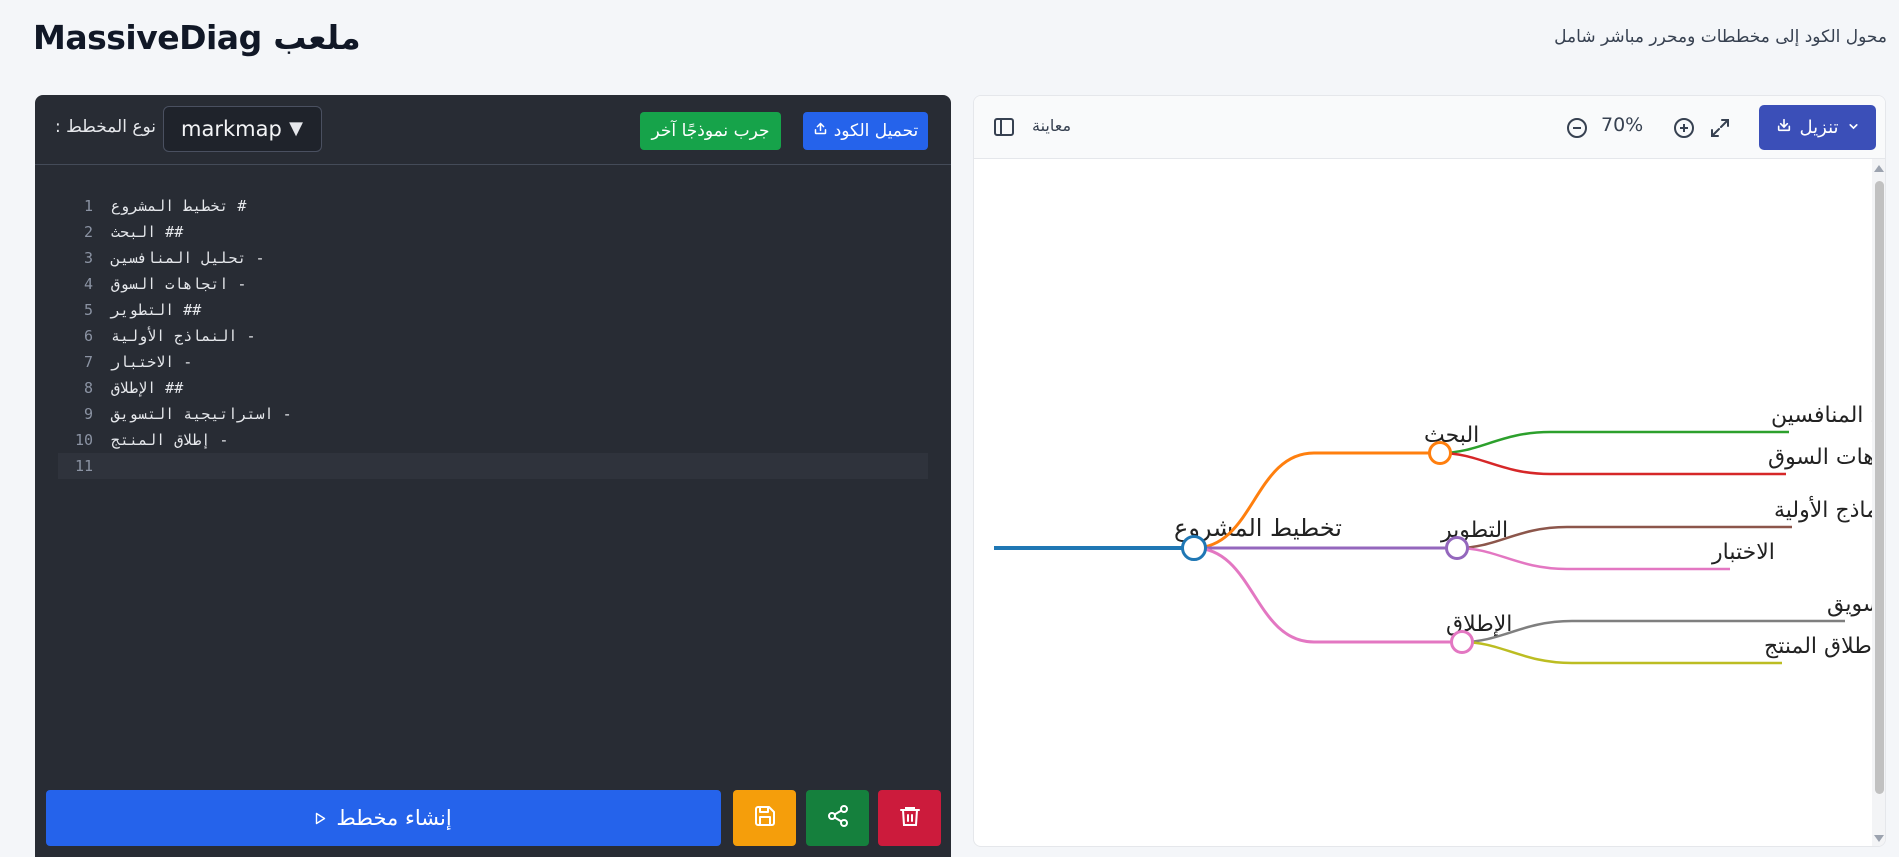  I want to click on line-text: ## الإطلاق, so click(147, 388).